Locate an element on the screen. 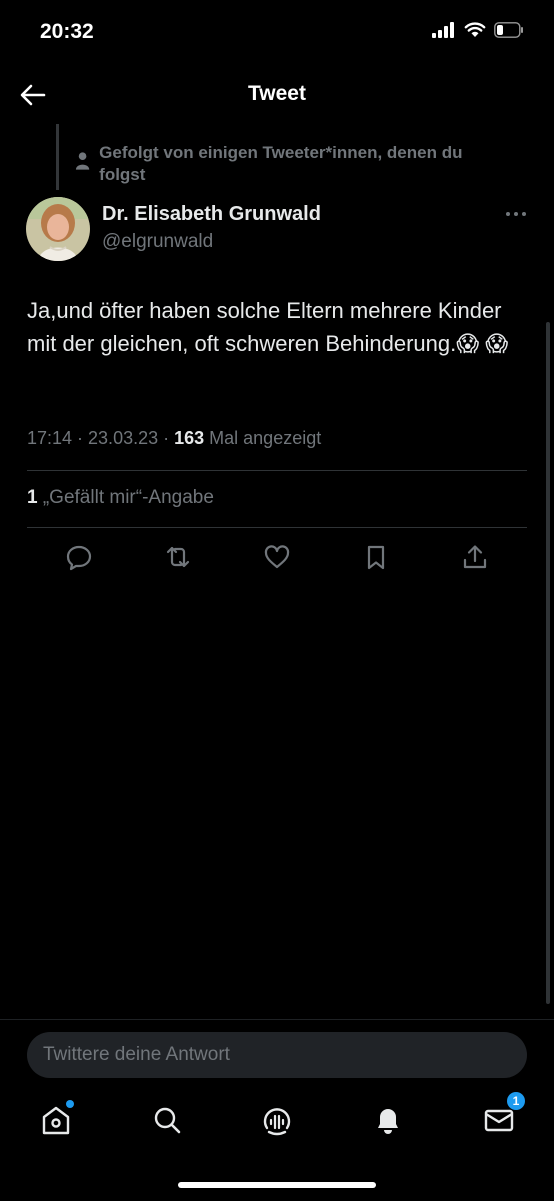 The width and height of the screenshot is (554, 1201). more-icon is located at coordinates (516, 214).